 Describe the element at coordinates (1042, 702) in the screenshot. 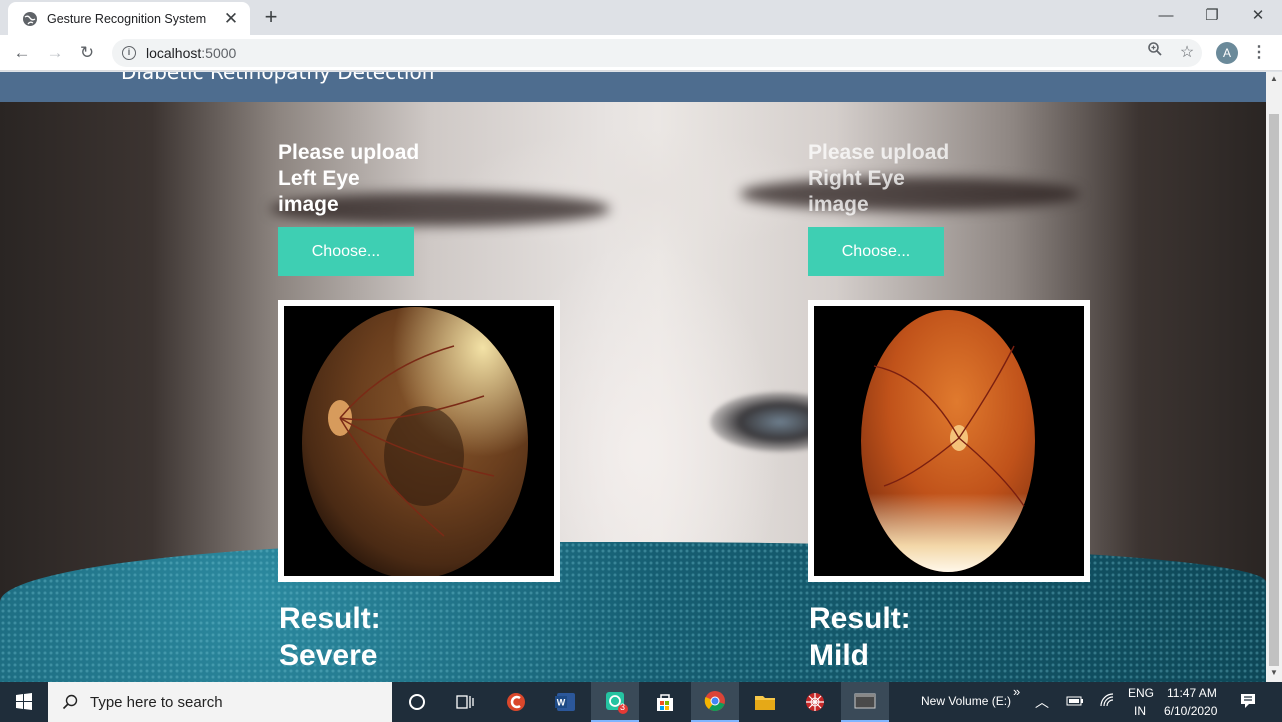

I see `tray-expand-icon: ︿` at that location.